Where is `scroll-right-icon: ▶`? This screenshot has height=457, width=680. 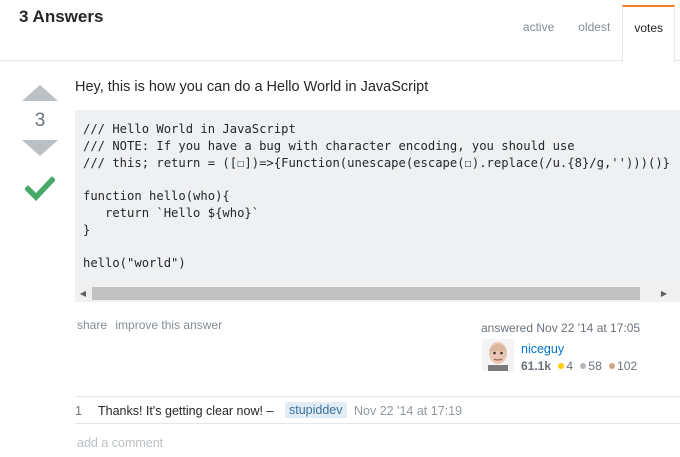
scroll-right-icon: ▶ is located at coordinates (664, 293).